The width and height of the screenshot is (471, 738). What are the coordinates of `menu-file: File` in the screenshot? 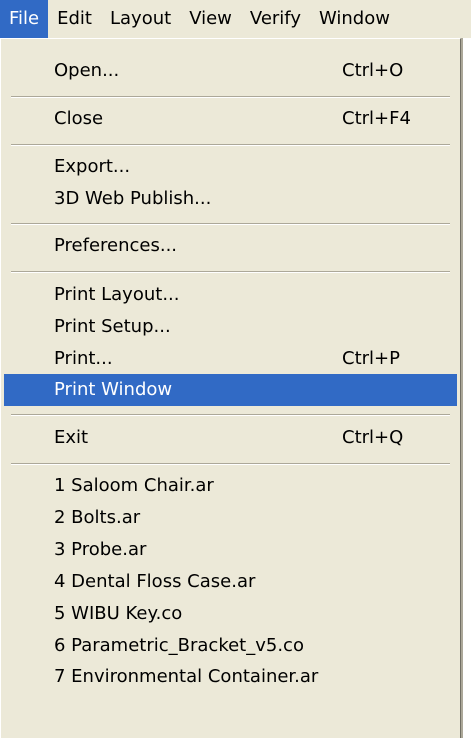 It's located at (24, 19).